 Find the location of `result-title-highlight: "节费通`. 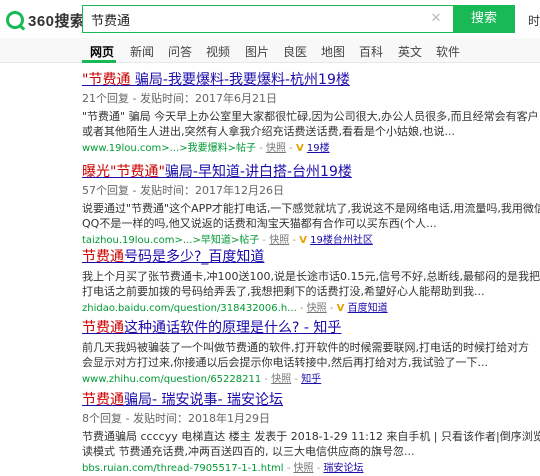

result-title-highlight: "节费通 is located at coordinates (108, 80).